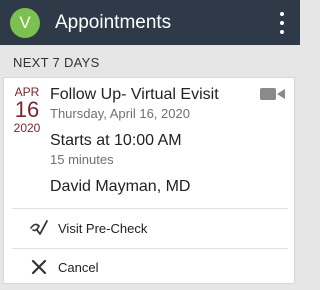  Describe the element at coordinates (103, 228) in the screenshot. I see `visit-pre-check-label: Visit Pre-Check` at that location.